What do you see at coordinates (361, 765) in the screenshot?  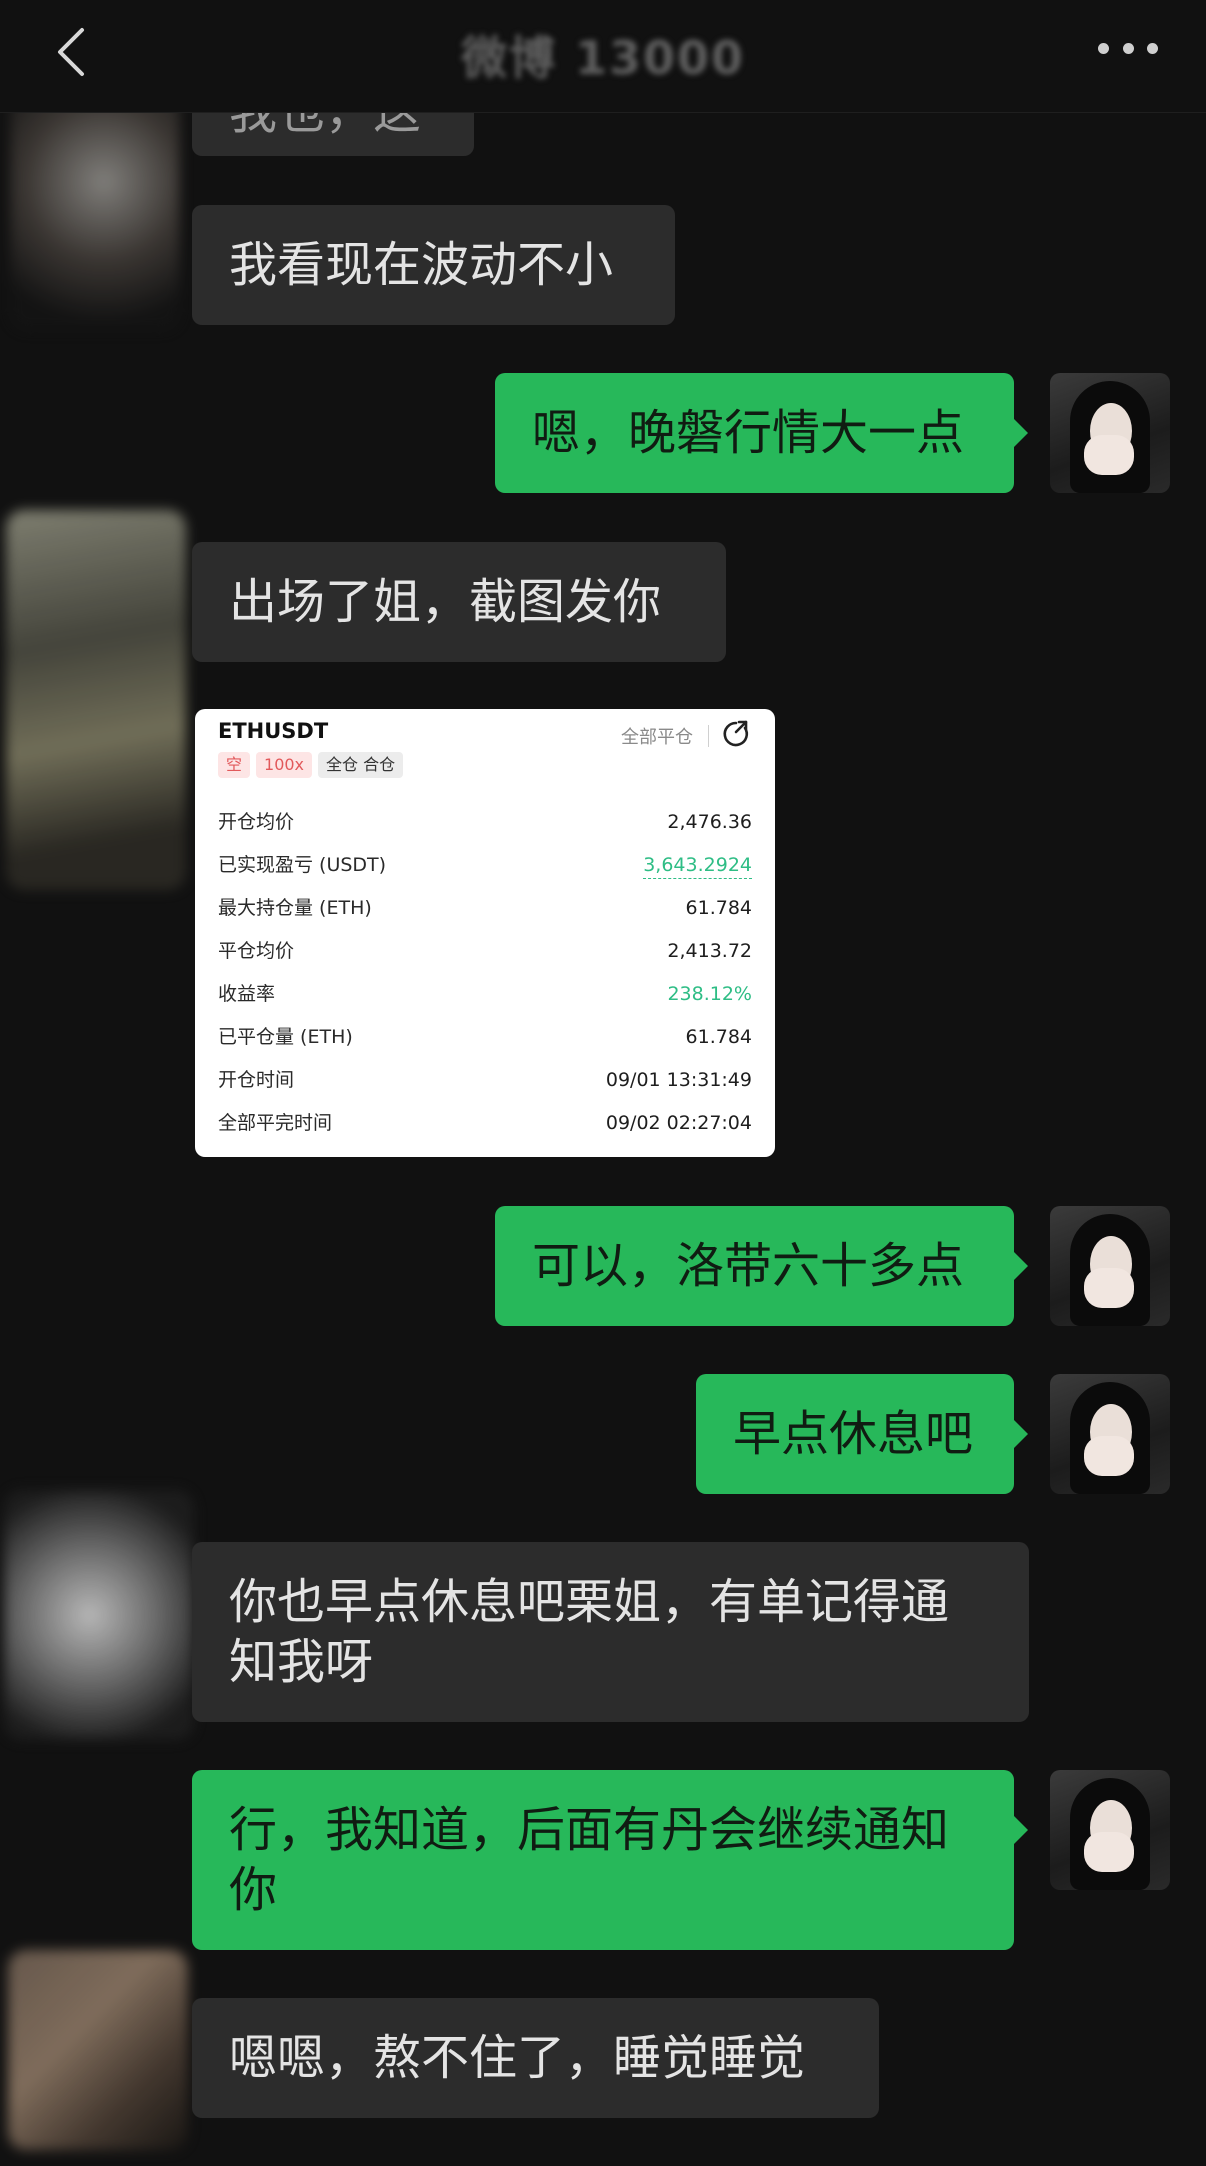 I see `margin-mode-tag: 全仓 合仓` at bounding box center [361, 765].